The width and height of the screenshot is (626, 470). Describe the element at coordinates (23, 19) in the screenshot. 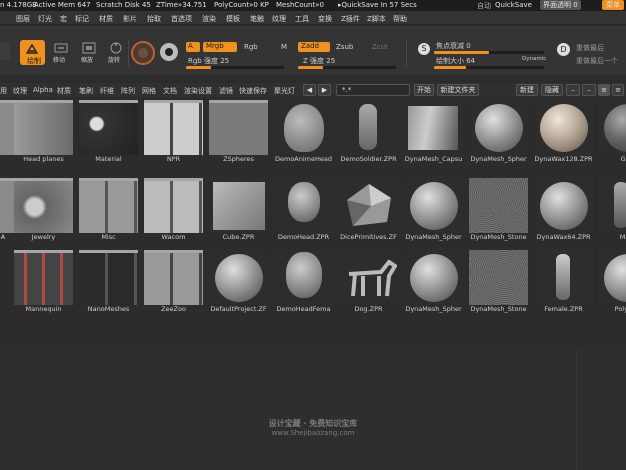

I see `menu-layer: 图层` at that location.